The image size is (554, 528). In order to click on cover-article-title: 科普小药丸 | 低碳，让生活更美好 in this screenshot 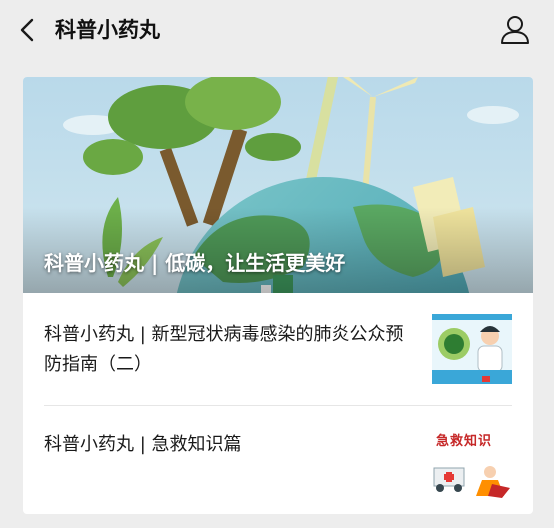, I will do `click(195, 263)`.